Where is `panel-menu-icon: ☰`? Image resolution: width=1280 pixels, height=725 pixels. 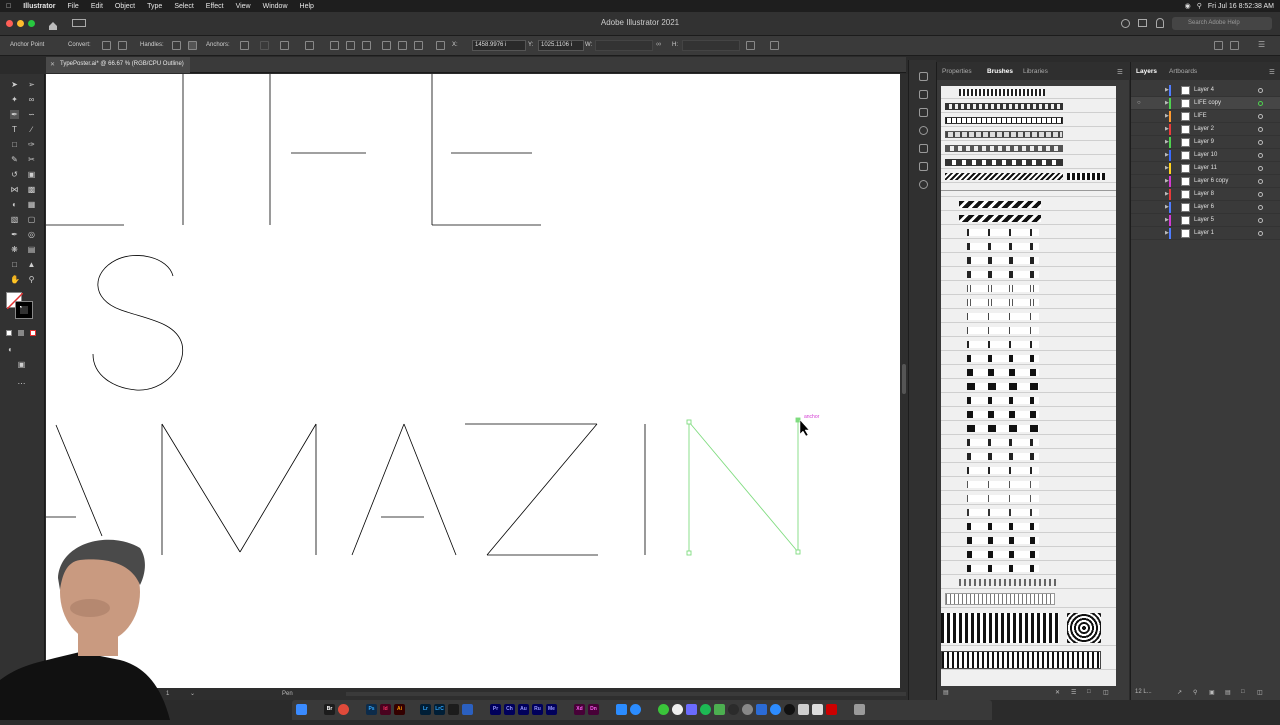
panel-menu-icon: ☰ is located at coordinates (1262, 45).